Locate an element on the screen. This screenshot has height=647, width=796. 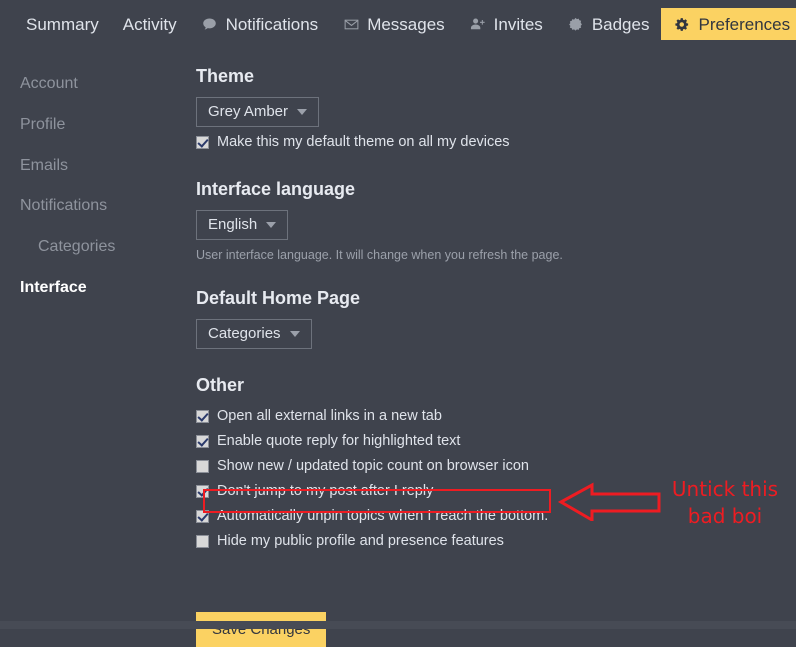
theme-select: Grey Amber is located at coordinates (258, 112).